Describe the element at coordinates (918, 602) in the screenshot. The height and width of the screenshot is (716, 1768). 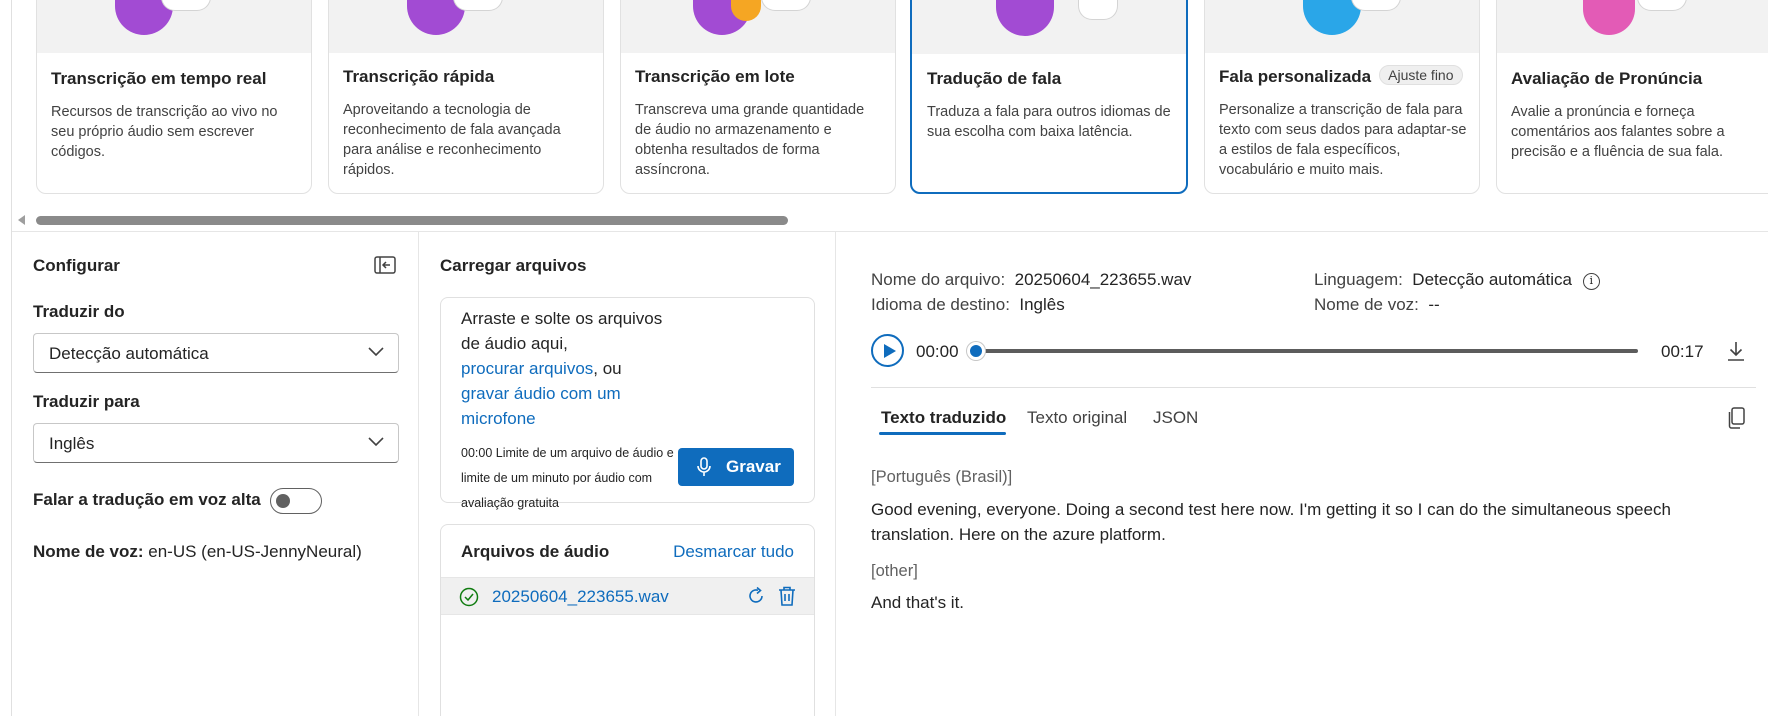
I see `segment-text: And that's it.` at that location.